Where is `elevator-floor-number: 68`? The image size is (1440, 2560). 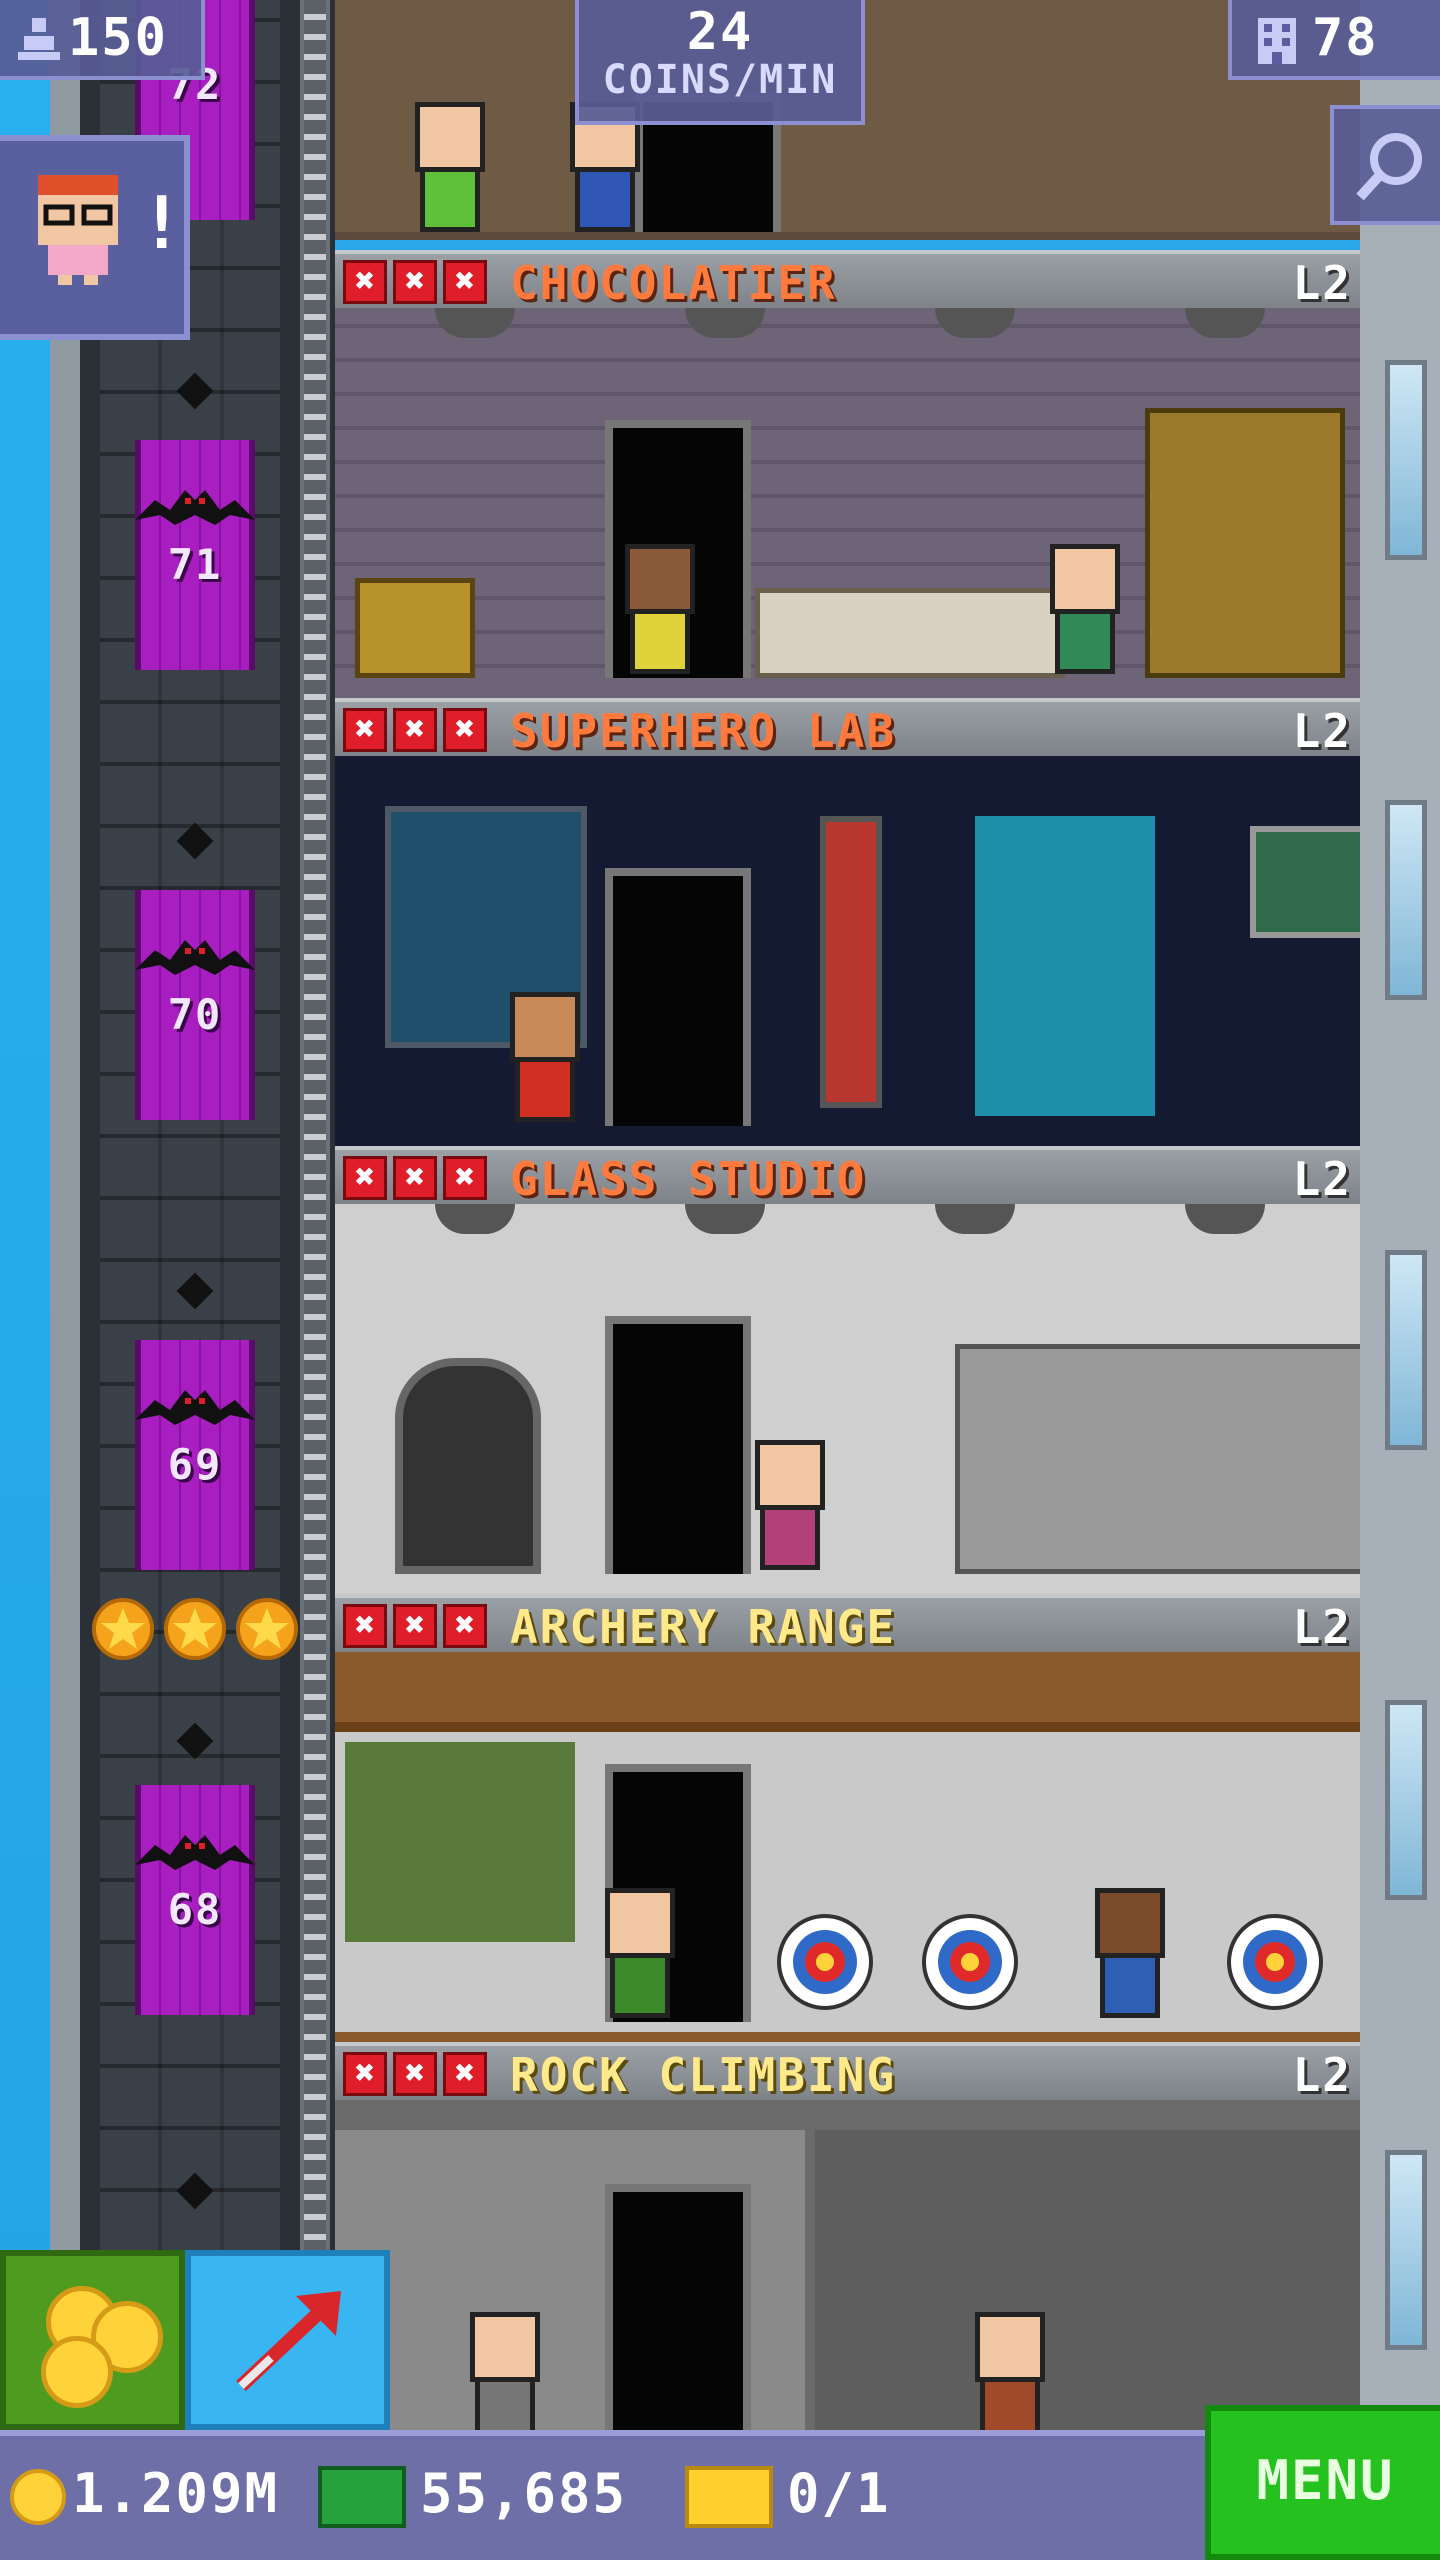
elevator-floor-number: 68 is located at coordinates (195, 1909).